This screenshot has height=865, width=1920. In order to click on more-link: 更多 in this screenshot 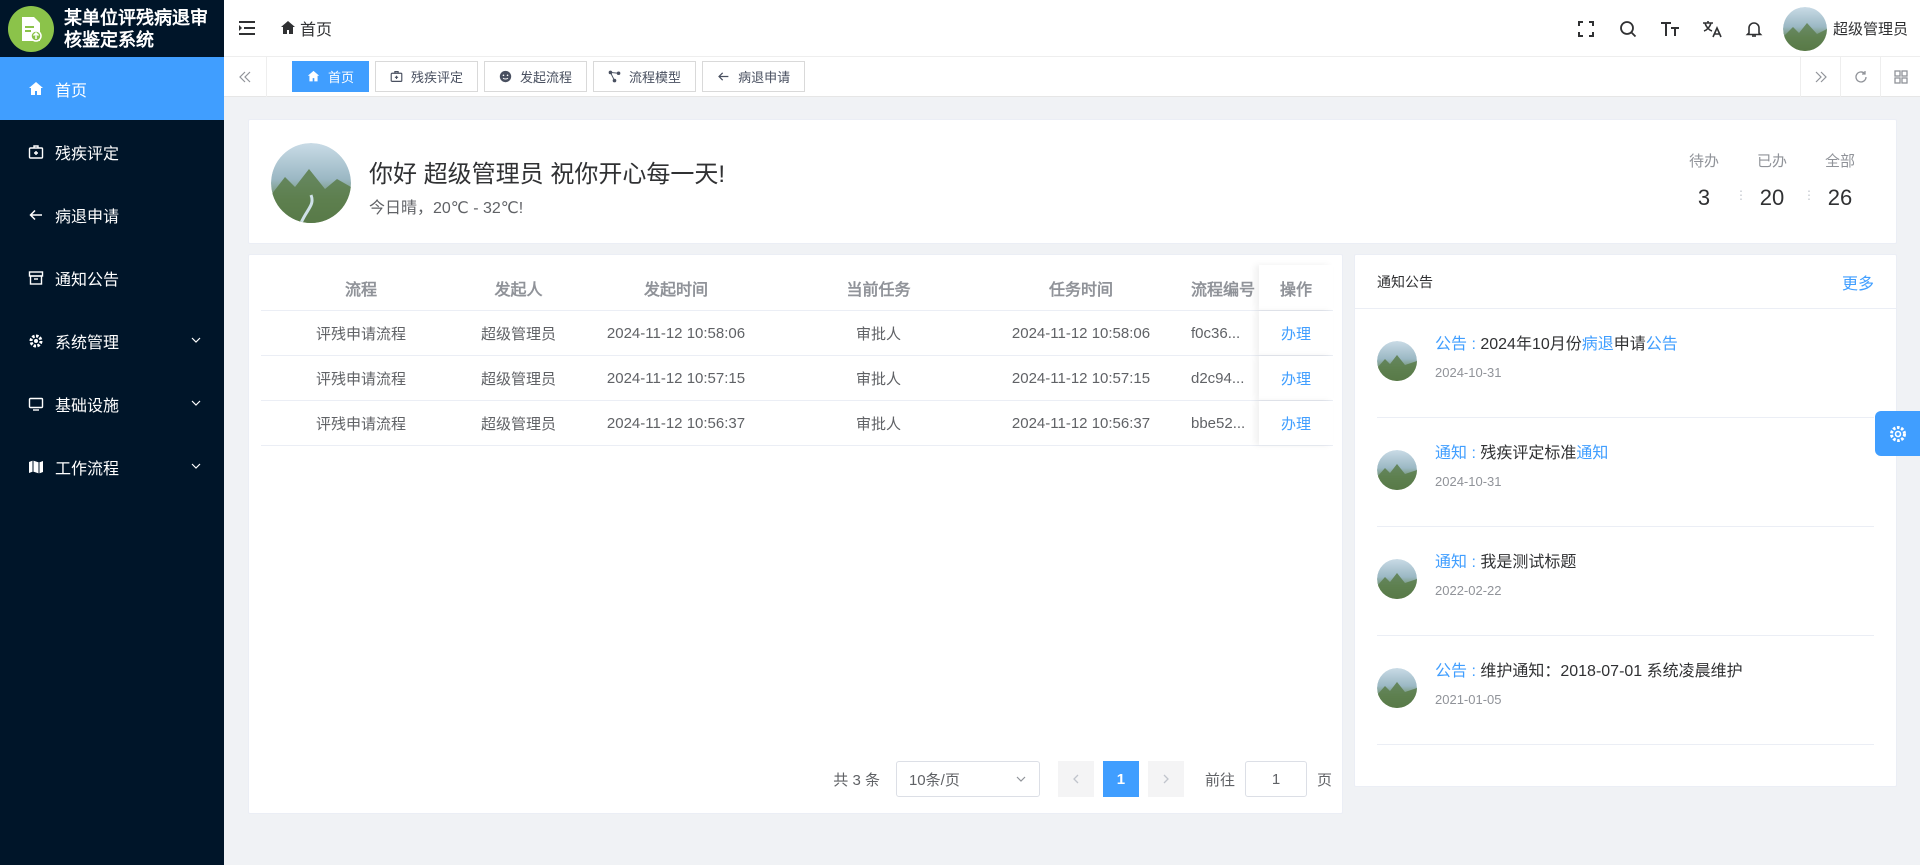, I will do `click(1858, 282)`.